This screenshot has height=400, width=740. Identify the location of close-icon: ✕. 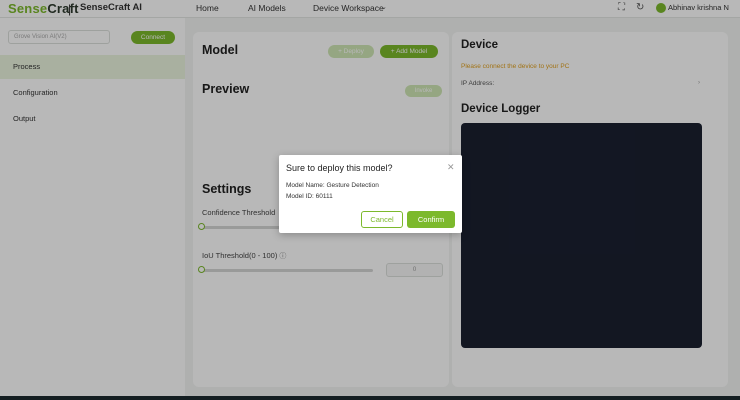
(451, 167).